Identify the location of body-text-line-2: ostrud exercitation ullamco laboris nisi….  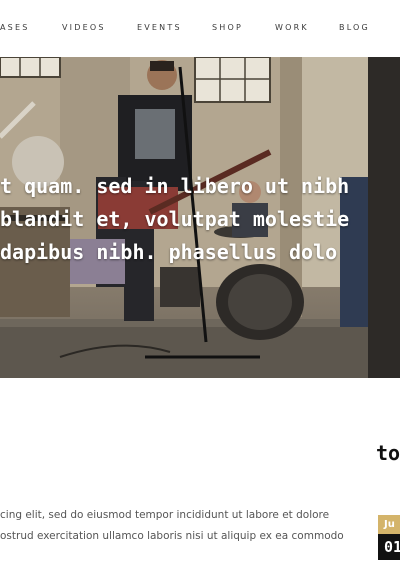
(172, 536).